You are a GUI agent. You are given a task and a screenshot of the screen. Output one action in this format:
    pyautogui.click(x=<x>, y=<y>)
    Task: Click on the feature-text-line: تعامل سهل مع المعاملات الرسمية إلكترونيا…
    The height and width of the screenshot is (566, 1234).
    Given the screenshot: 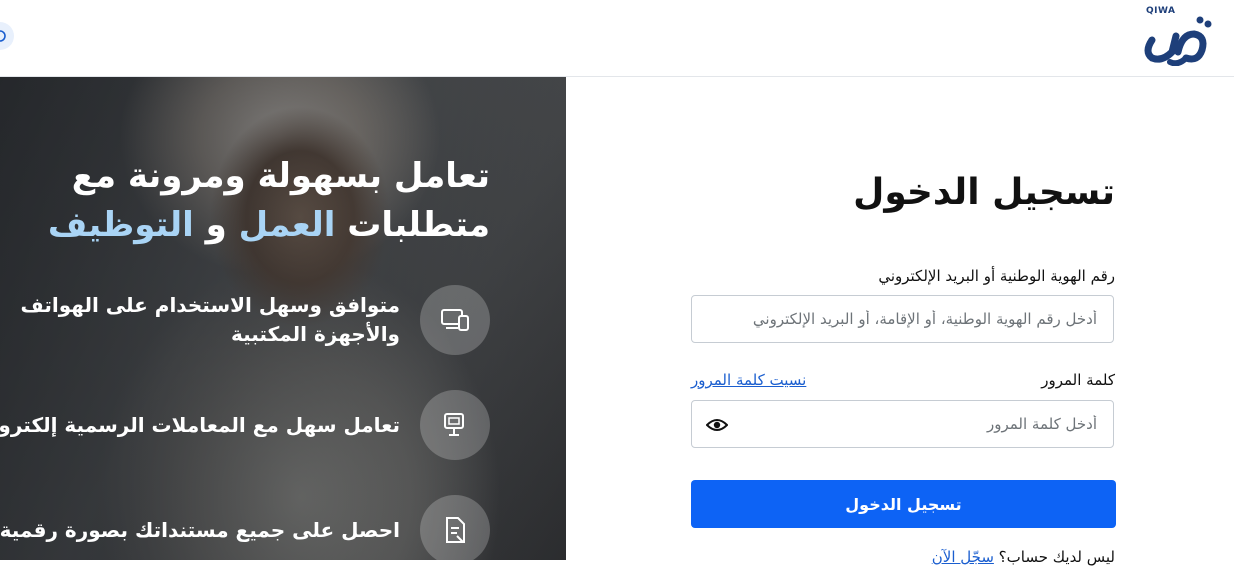 What is the action you would take?
    pyautogui.click(x=200, y=424)
    